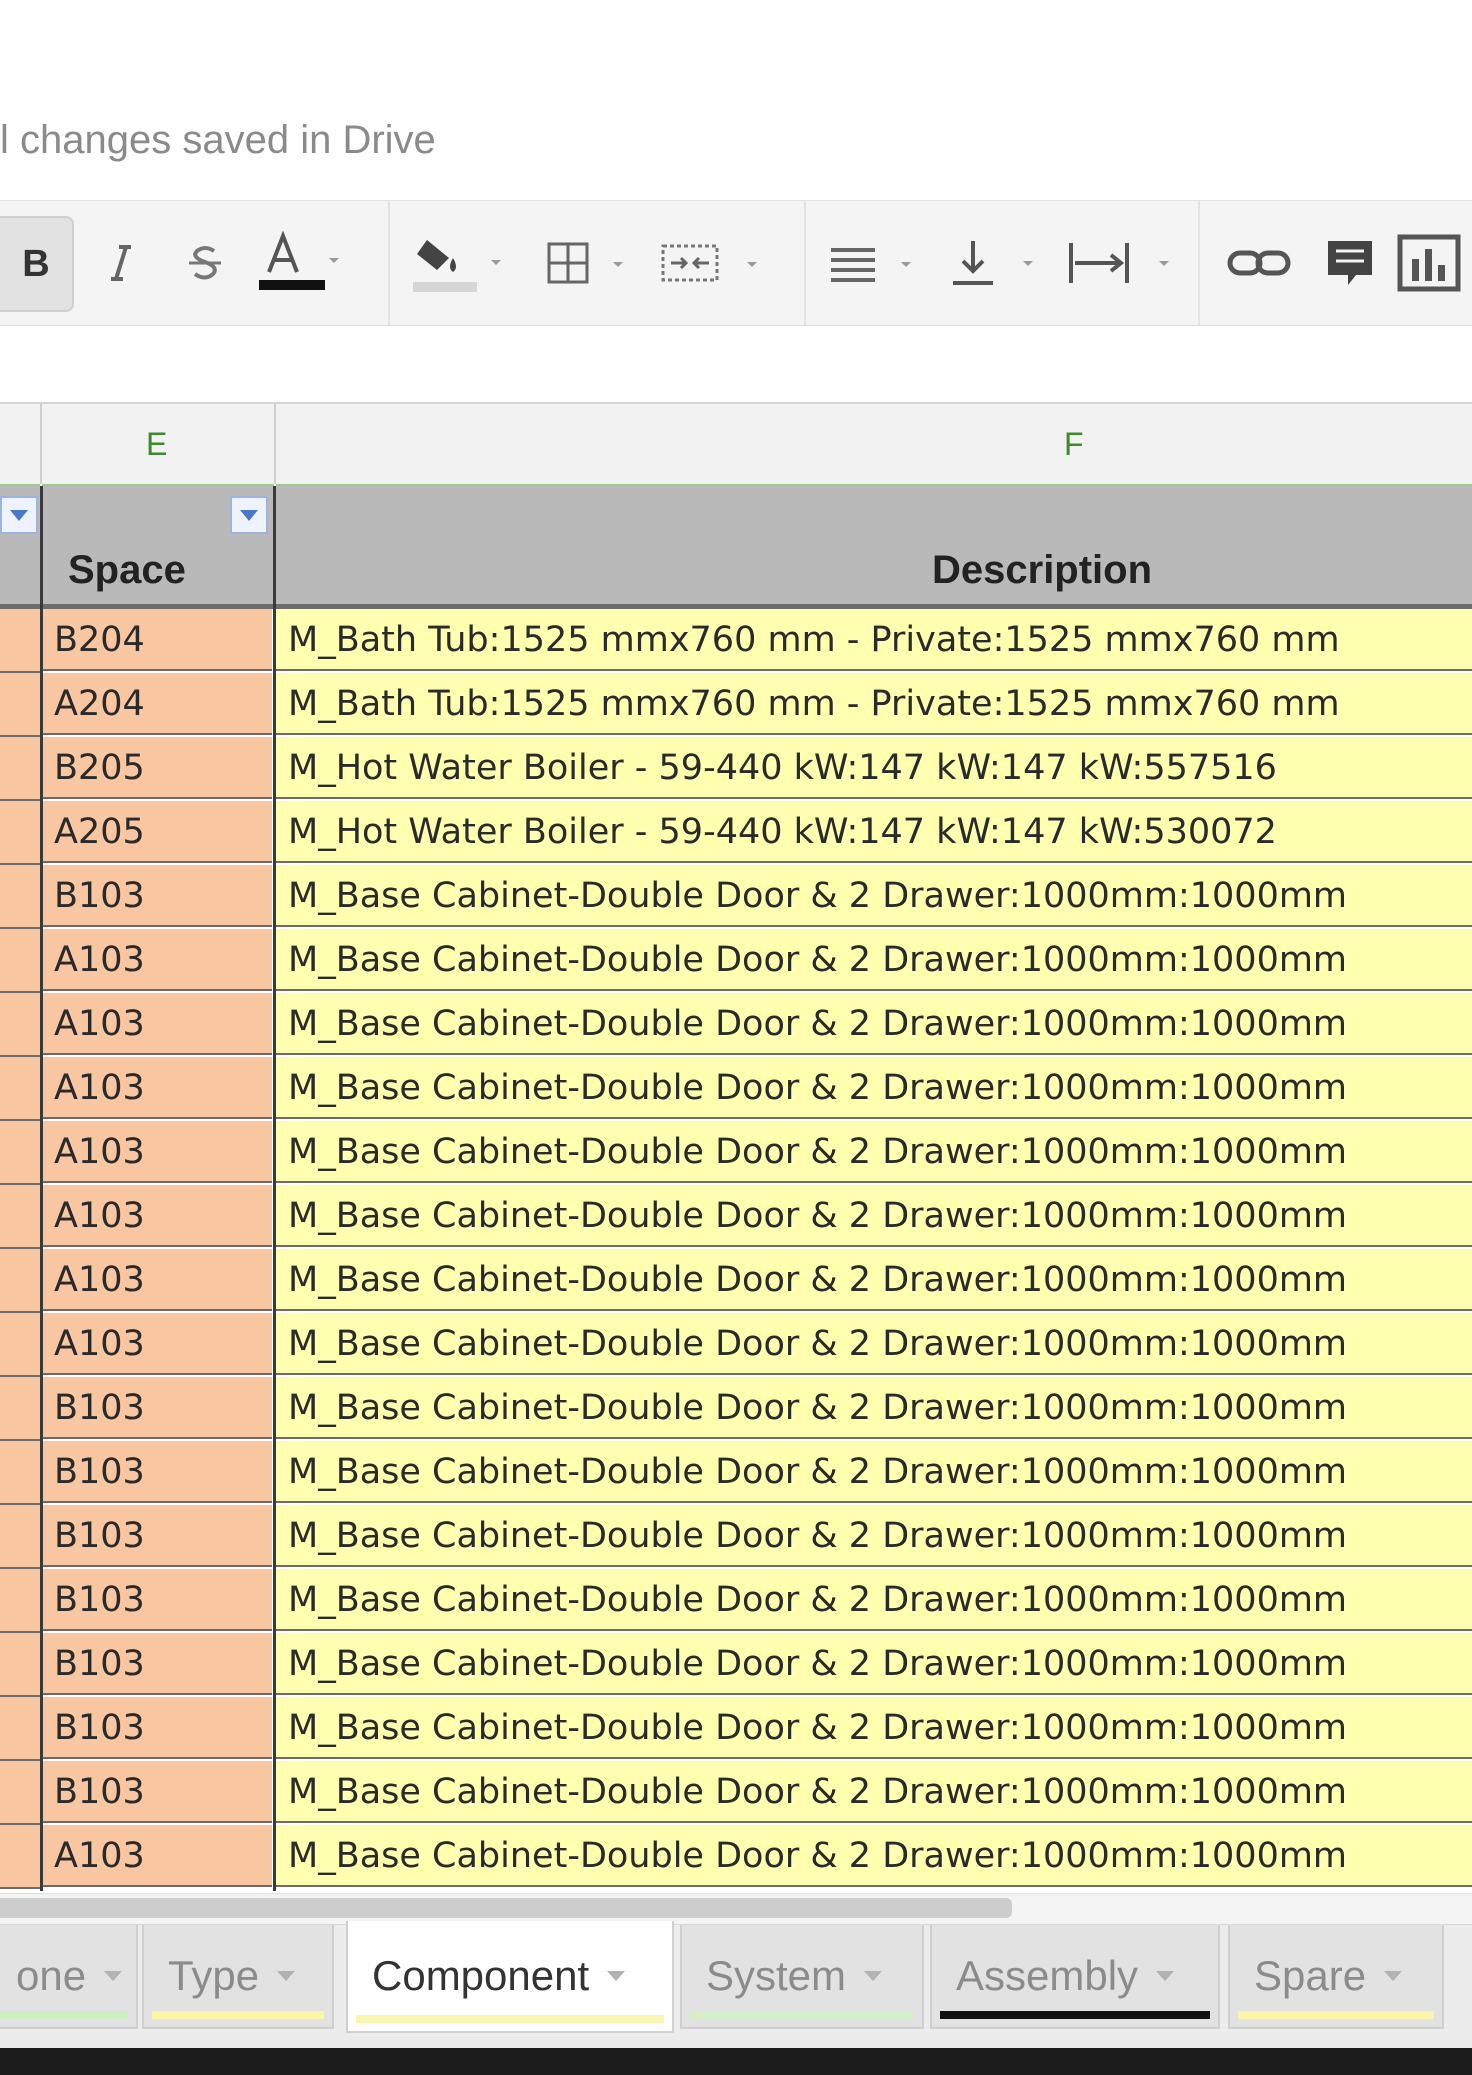 The height and width of the screenshot is (2075, 1472). What do you see at coordinates (1075, 1977) in the screenshot?
I see `sheet-tab-assembly: Assembly` at bounding box center [1075, 1977].